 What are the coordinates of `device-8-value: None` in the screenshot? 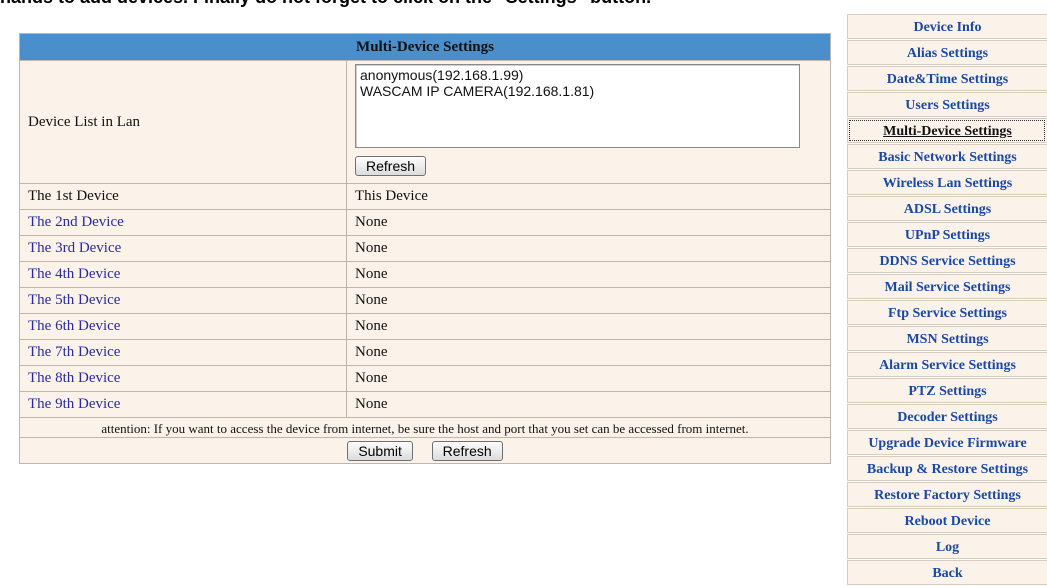 It's located at (588, 378).